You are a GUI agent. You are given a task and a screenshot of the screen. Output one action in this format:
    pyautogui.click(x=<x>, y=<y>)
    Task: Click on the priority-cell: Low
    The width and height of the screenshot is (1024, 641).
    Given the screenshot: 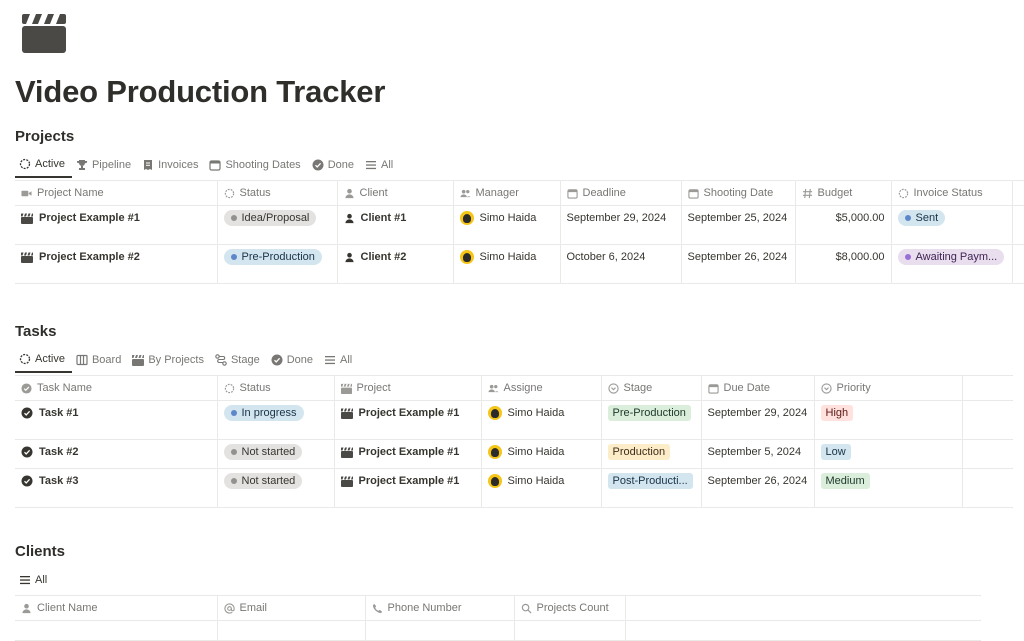 What is the action you would take?
    pyautogui.click(x=888, y=454)
    